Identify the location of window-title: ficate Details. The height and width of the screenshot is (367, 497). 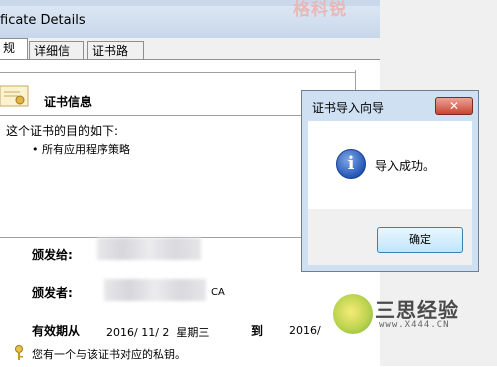
(43, 20).